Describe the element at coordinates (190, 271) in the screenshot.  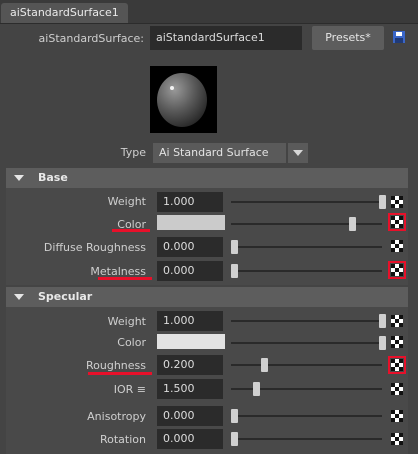
I see `metalness-field` at that location.